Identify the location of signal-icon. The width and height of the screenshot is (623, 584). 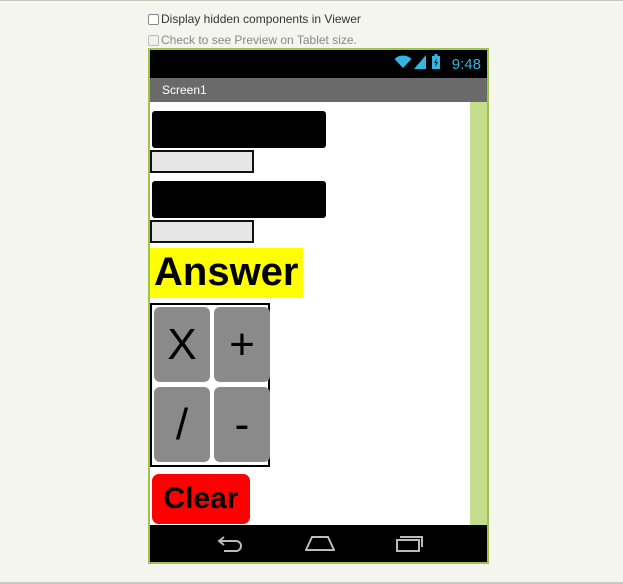
(419, 64).